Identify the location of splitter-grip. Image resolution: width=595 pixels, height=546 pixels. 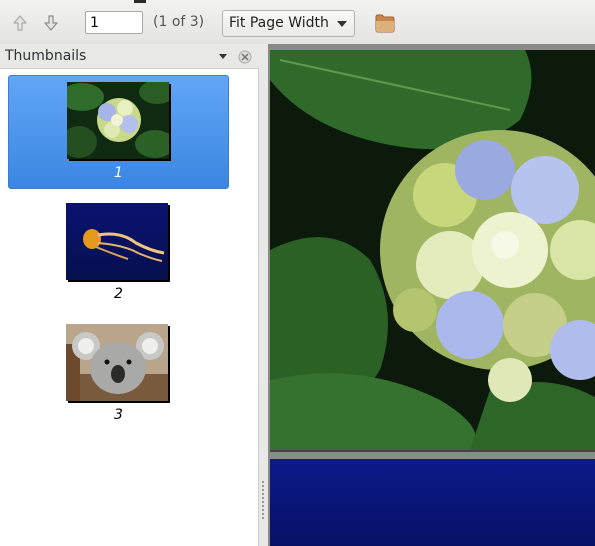
(263, 501).